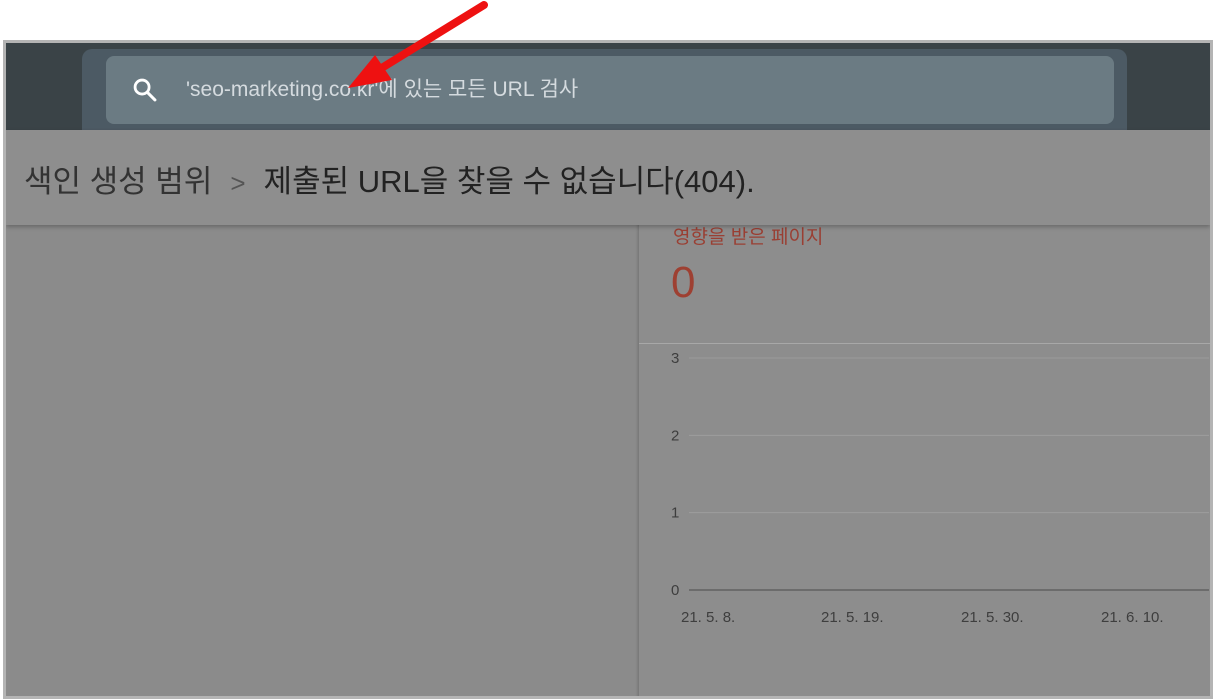  Describe the element at coordinates (1132, 617) in the screenshot. I see `x-tick-label: 21. 6. 10.` at that location.